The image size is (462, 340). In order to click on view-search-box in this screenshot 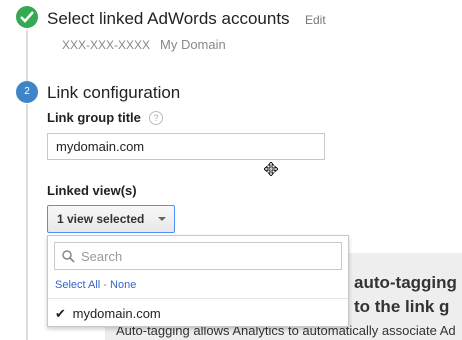, I will do `click(198, 256)`.